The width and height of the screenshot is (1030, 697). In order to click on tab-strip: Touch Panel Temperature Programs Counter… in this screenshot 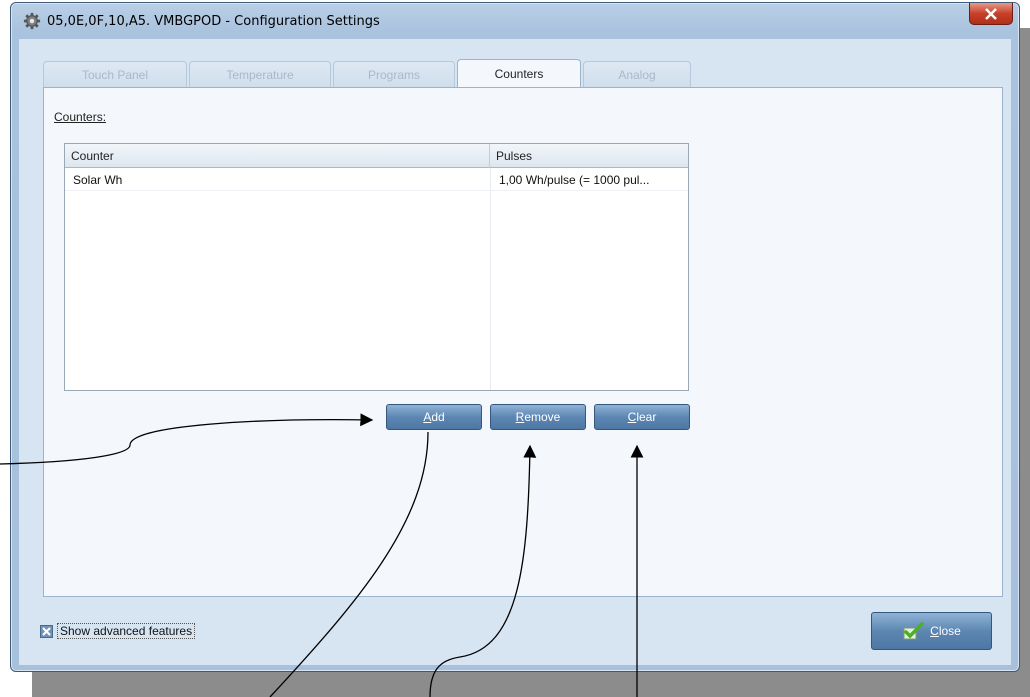, I will do `click(368, 73)`.